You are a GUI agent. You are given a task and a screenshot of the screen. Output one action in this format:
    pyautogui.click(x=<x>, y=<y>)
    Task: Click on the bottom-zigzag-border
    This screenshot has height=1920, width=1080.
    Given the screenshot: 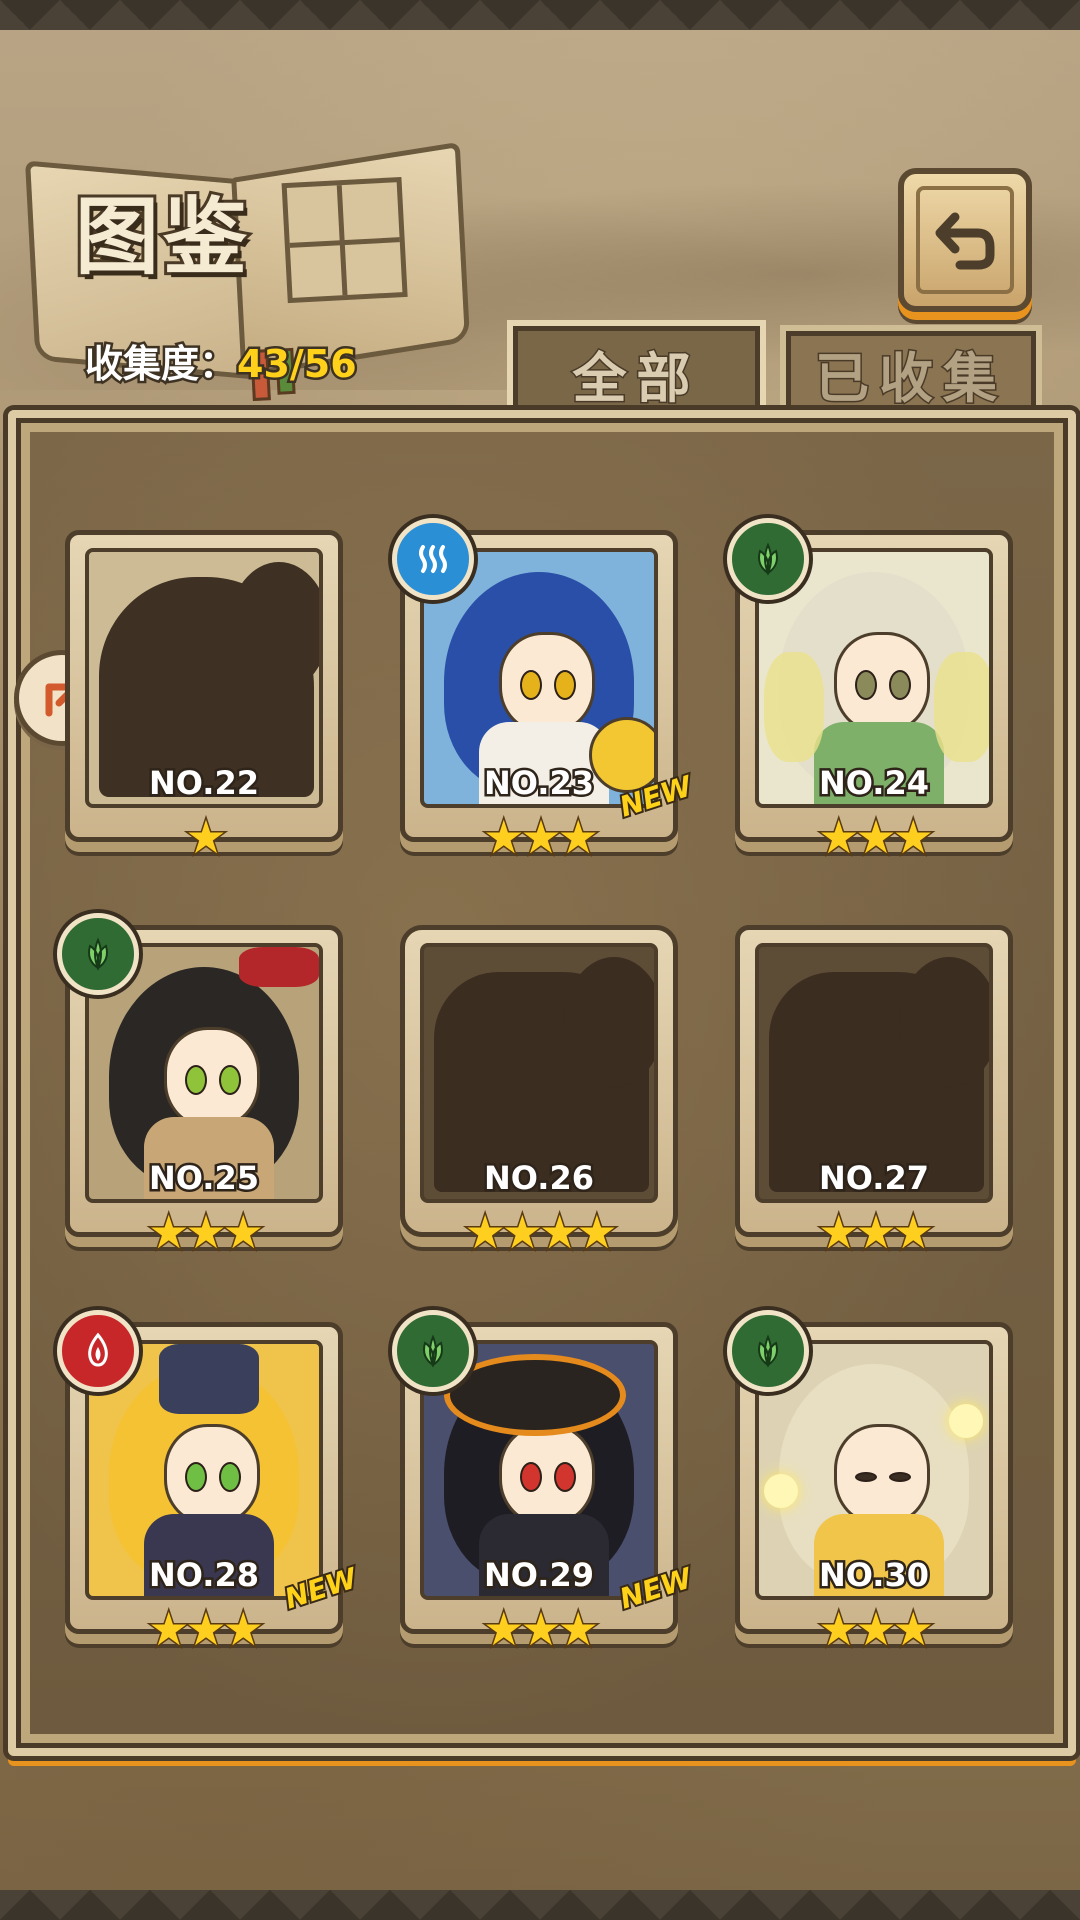 What is the action you would take?
    pyautogui.click(x=540, y=1890)
    